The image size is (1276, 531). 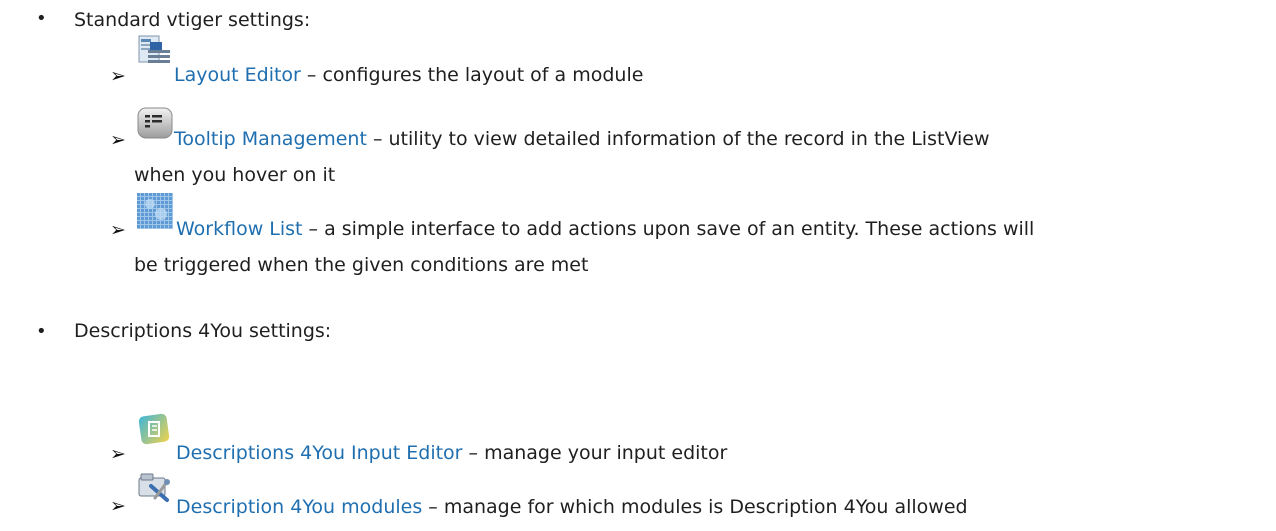 I want to click on workflow-list-link: Workflow List, so click(x=239, y=229).